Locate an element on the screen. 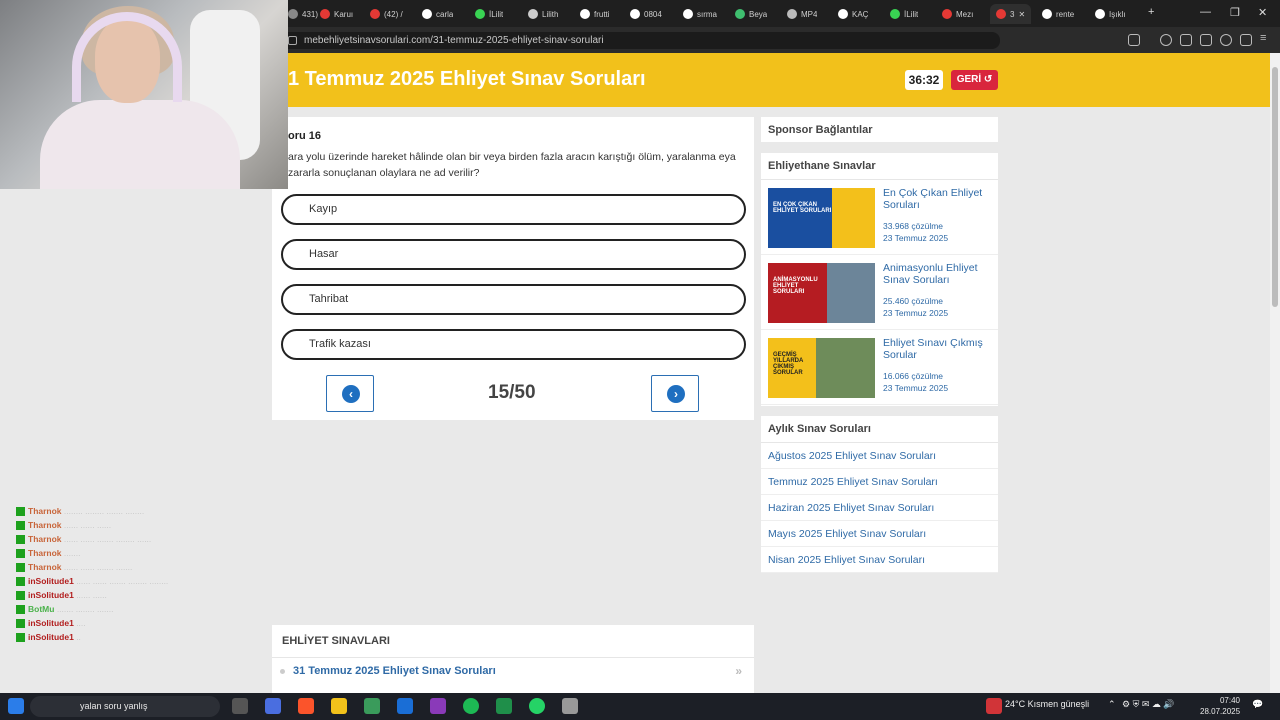 This screenshot has height=720, width=1280. browser-tab: Mezı is located at coordinates (957, 14).